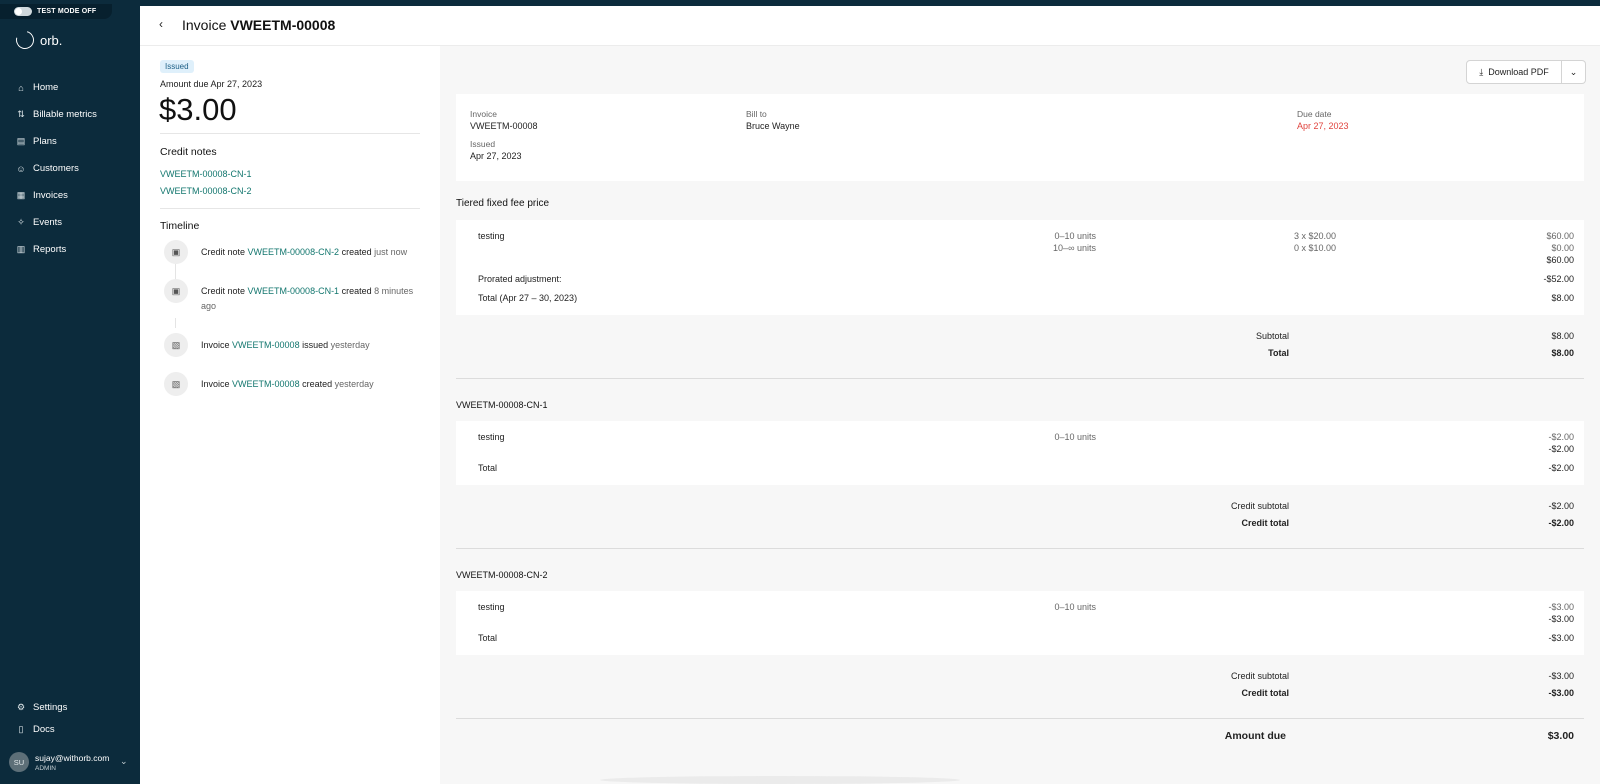 This screenshot has height=784, width=1600. What do you see at coordinates (496, 156) in the screenshot?
I see `issued-date: Apr 27, 2023` at bounding box center [496, 156].